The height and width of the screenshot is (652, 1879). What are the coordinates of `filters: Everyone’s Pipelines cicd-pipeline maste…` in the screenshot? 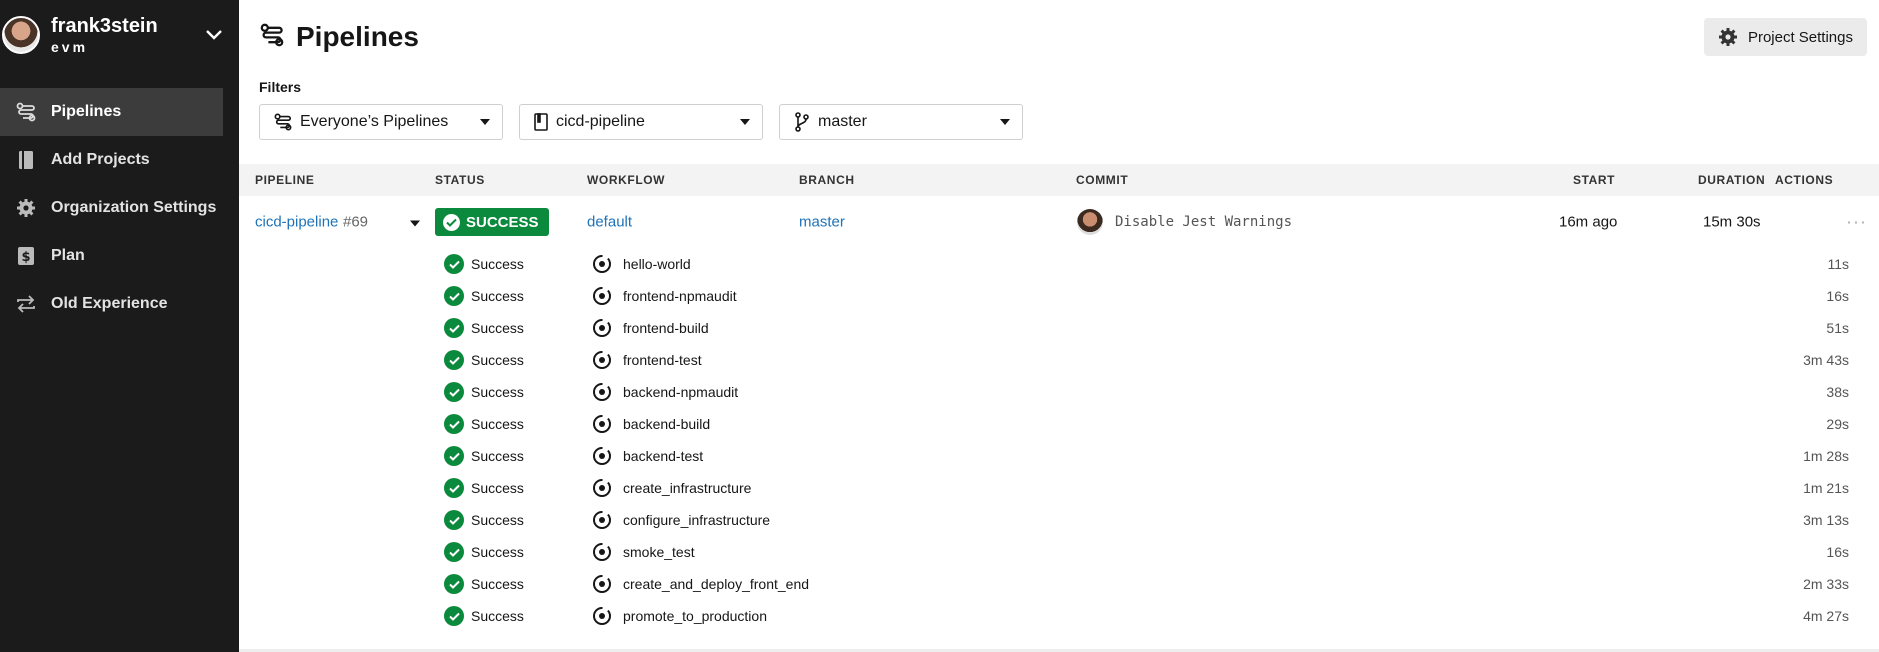 It's located at (1069, 122).